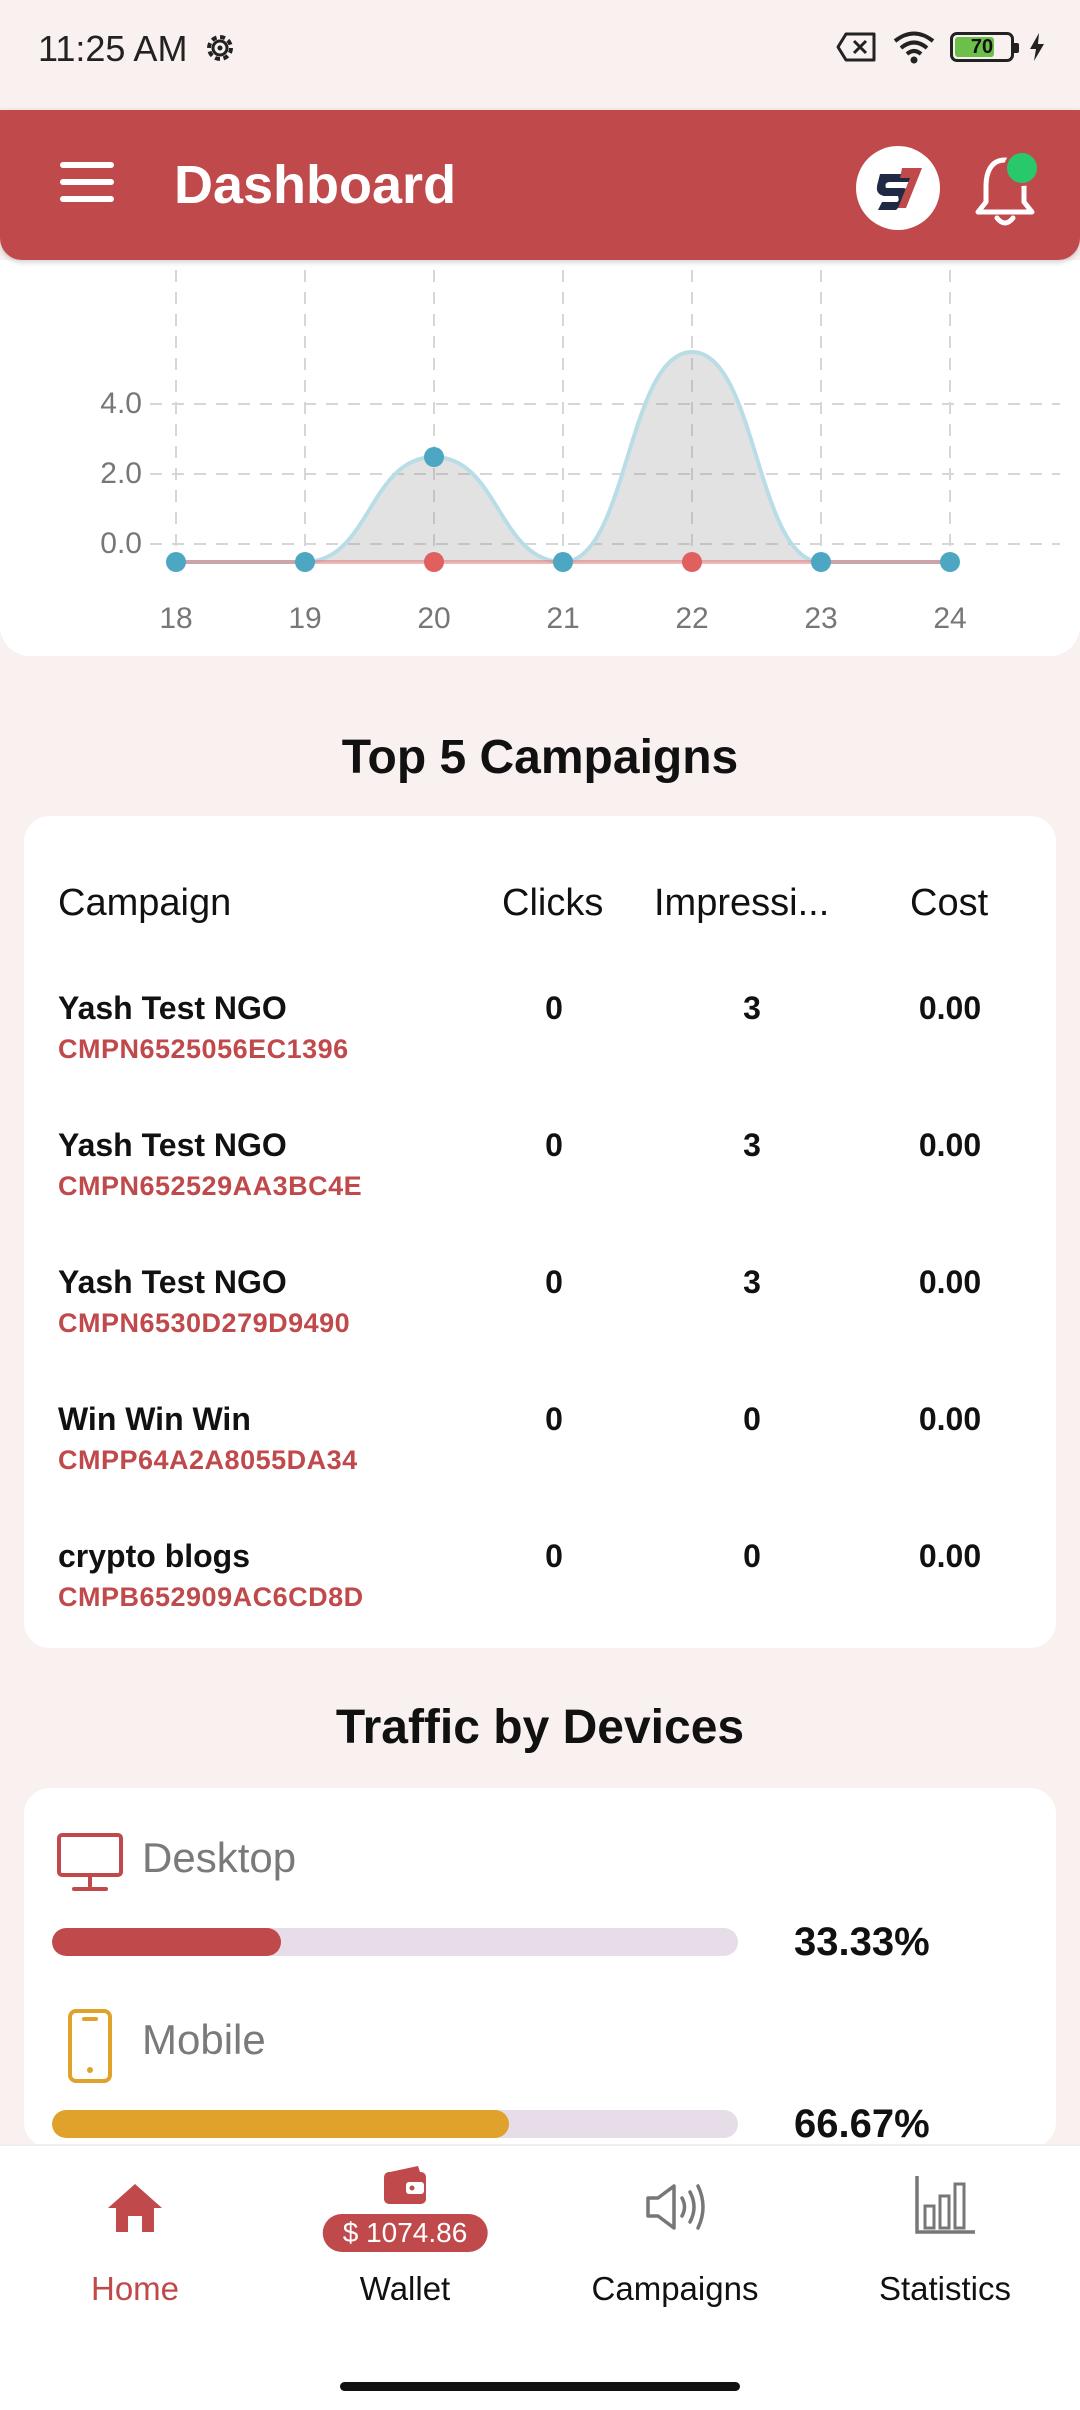 The width and height of the screenshot is (1080, 2410). Describe the element at coordinates (1022, 168) in the screenshot. I see `notification-dot` at that location.